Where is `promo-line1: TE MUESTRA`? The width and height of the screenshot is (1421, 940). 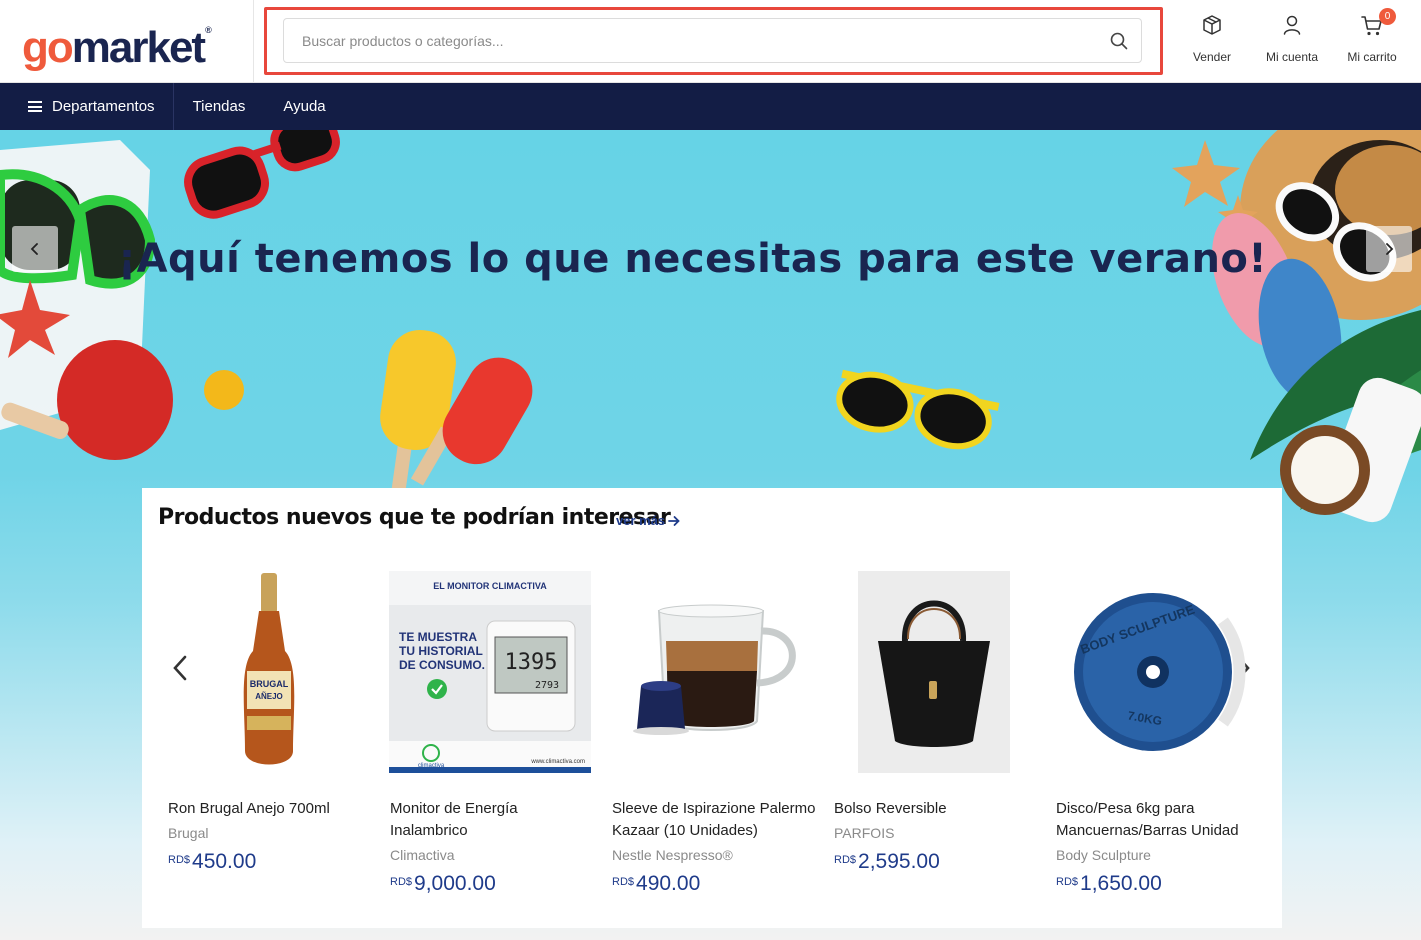 promo-line1: TE MUESTRA is located at coordinates (438, 637).